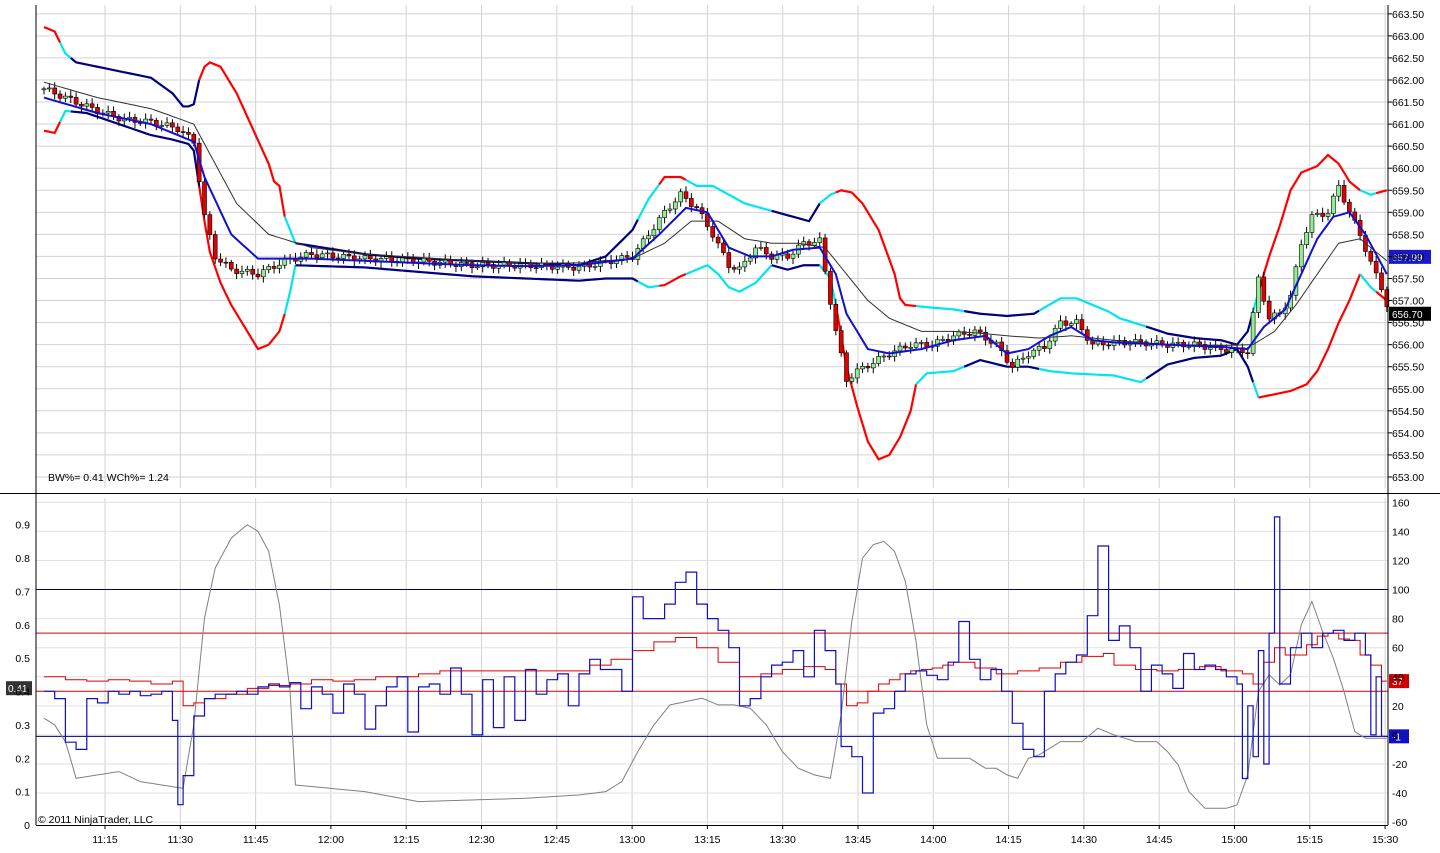 The image size is (1440, 853). Describe the element at coordinates (22, 659) in the screenshot. I see `left-tick-label: 0.5` at that location.